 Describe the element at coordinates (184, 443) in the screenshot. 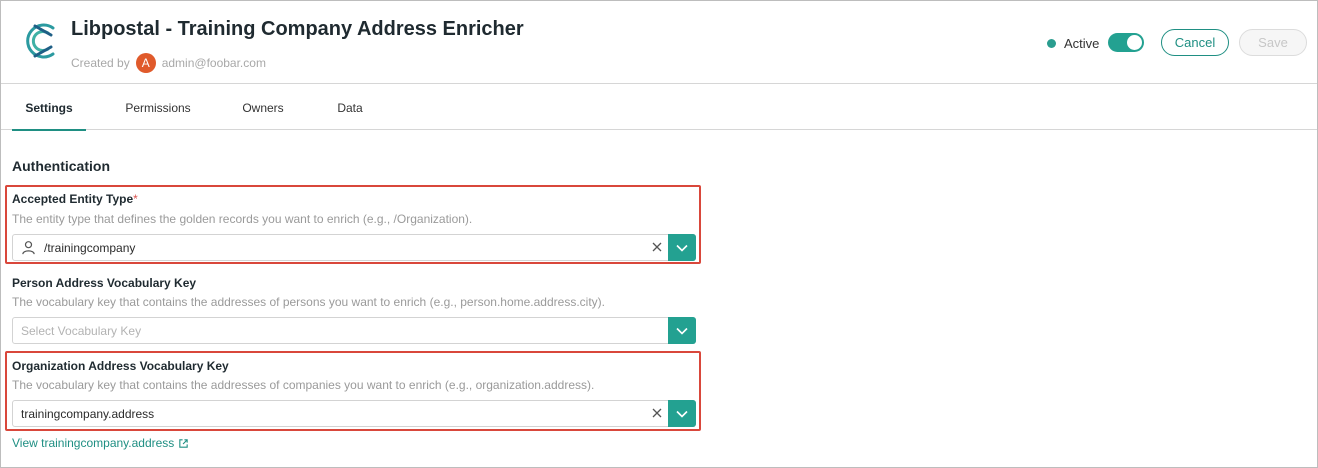

I see `external-link-icon` at that location.